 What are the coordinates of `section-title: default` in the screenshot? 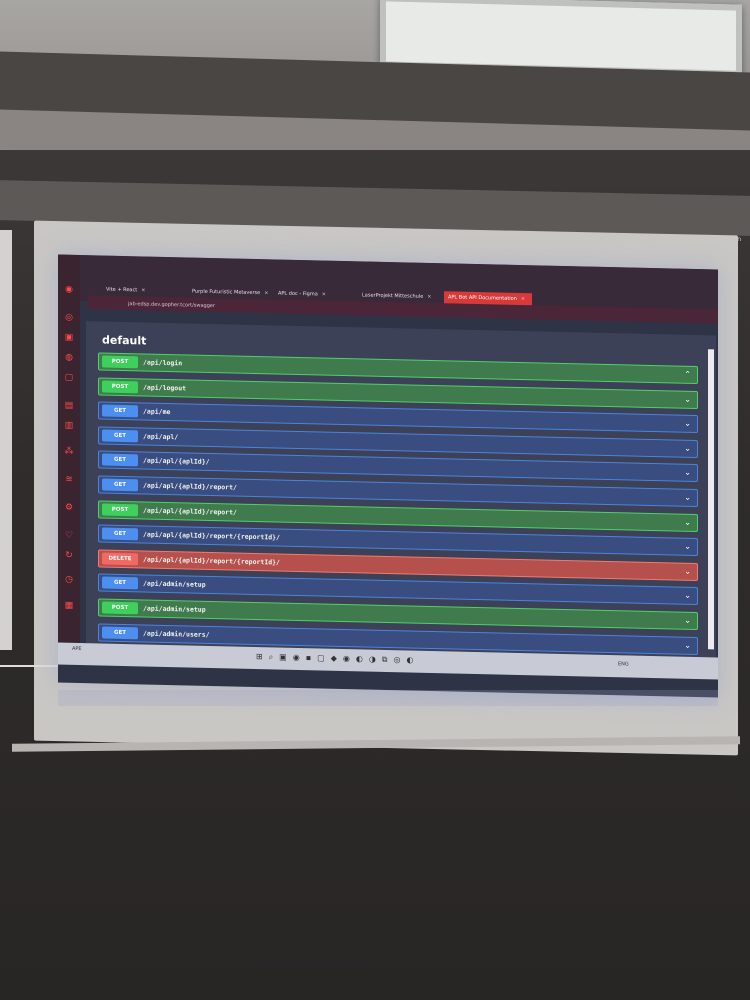 It's located at (124, 341).